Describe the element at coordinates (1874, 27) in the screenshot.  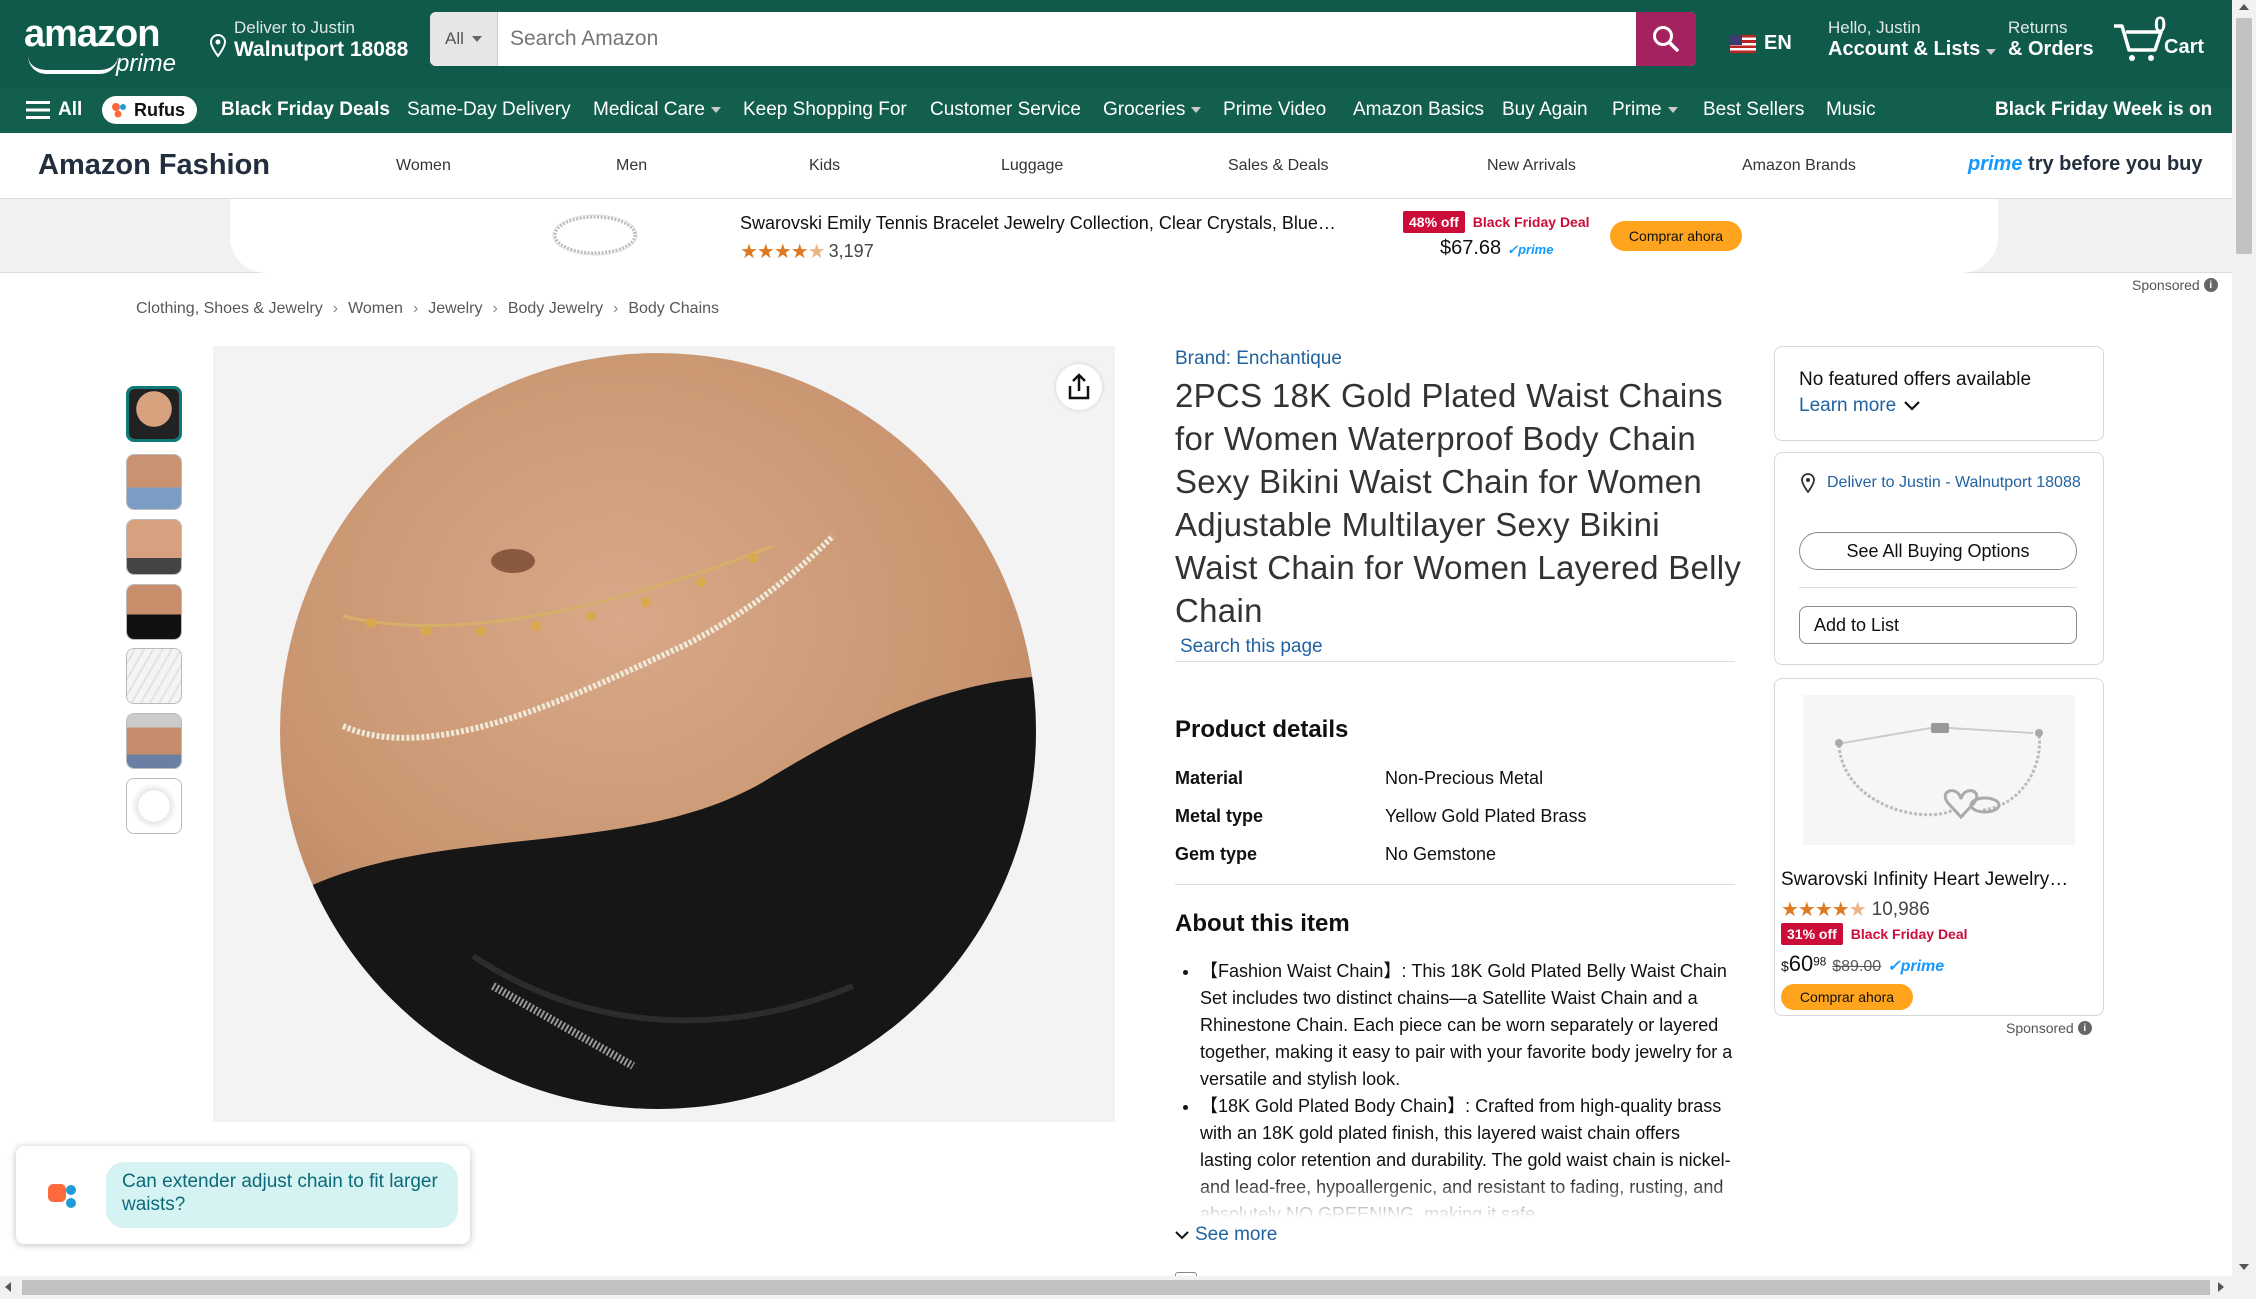
I see `account-greeting: Hello, Justin` at that location.